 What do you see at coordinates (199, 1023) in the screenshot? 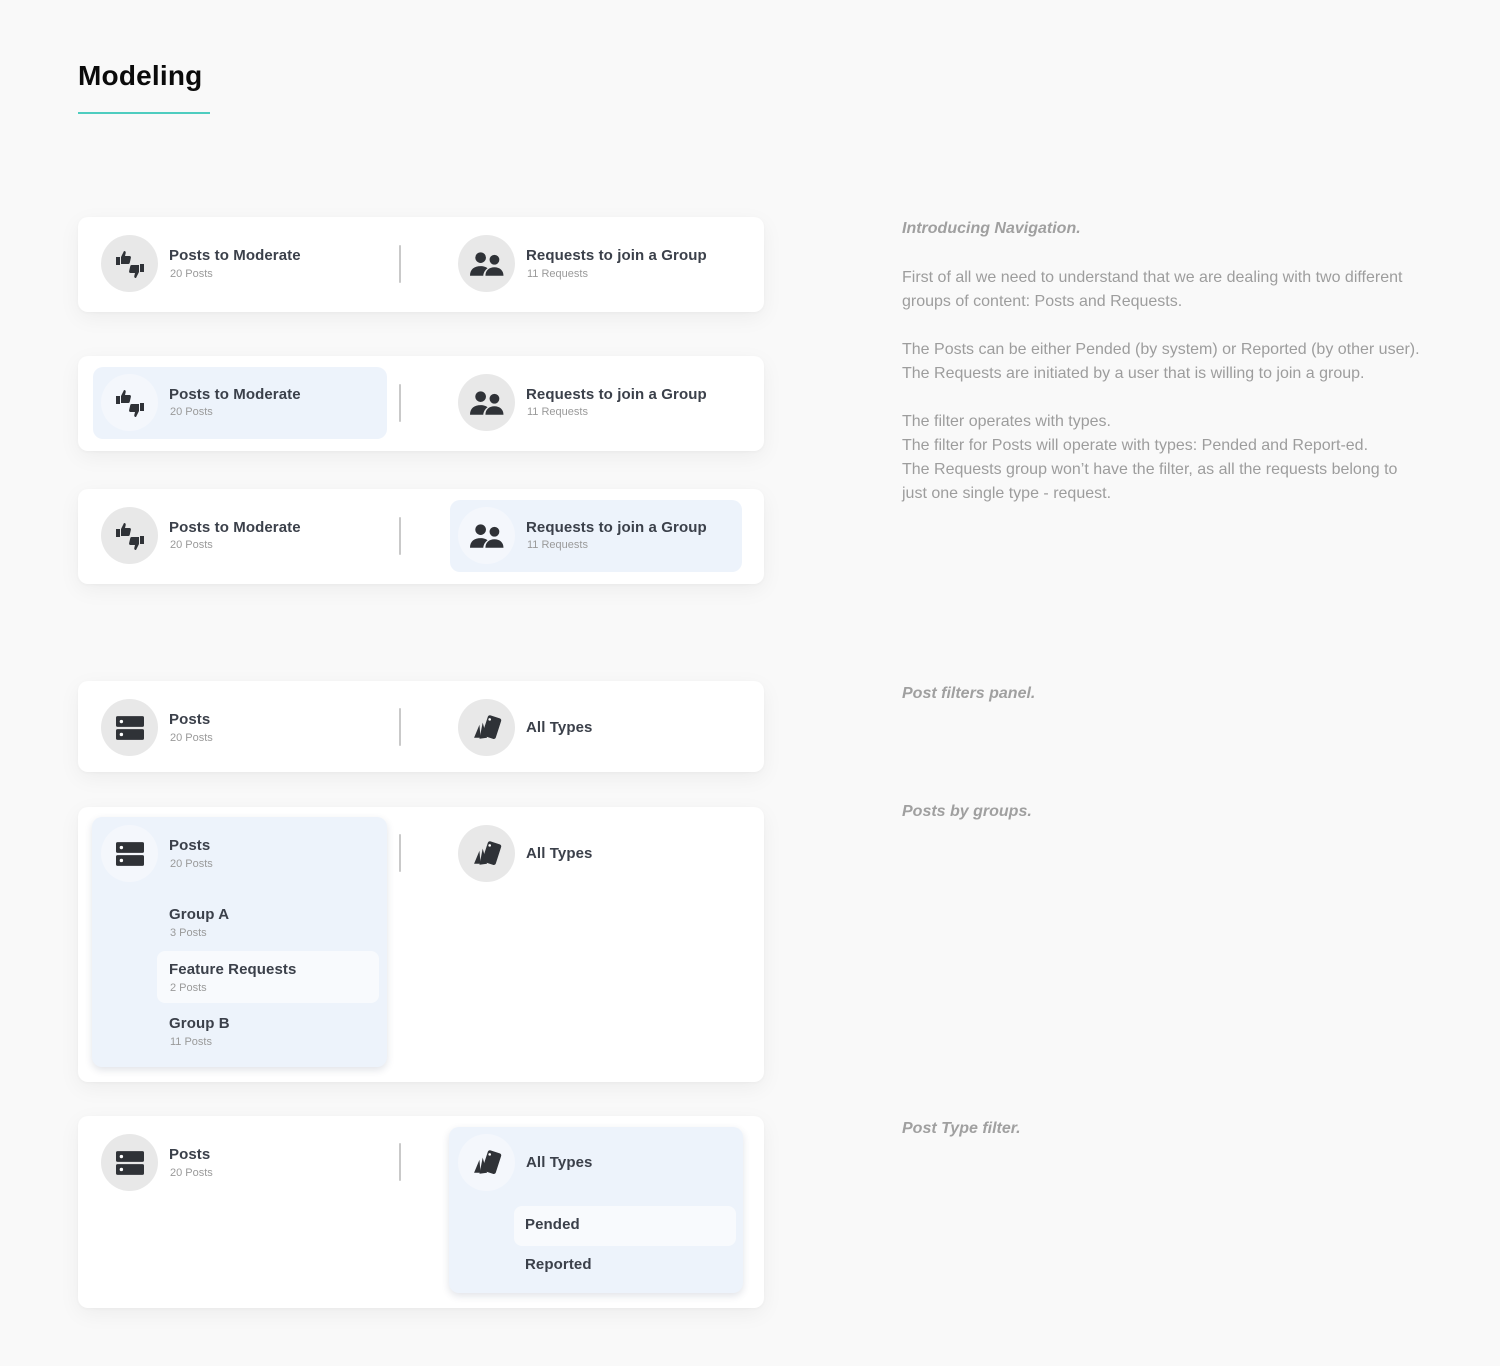
I see `group-name: Group B` at bounding box center [199, 1023].